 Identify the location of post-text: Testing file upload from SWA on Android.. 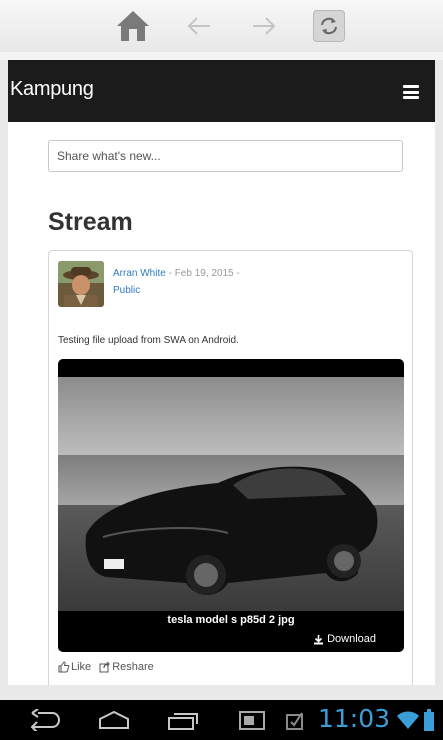
(148, 340).